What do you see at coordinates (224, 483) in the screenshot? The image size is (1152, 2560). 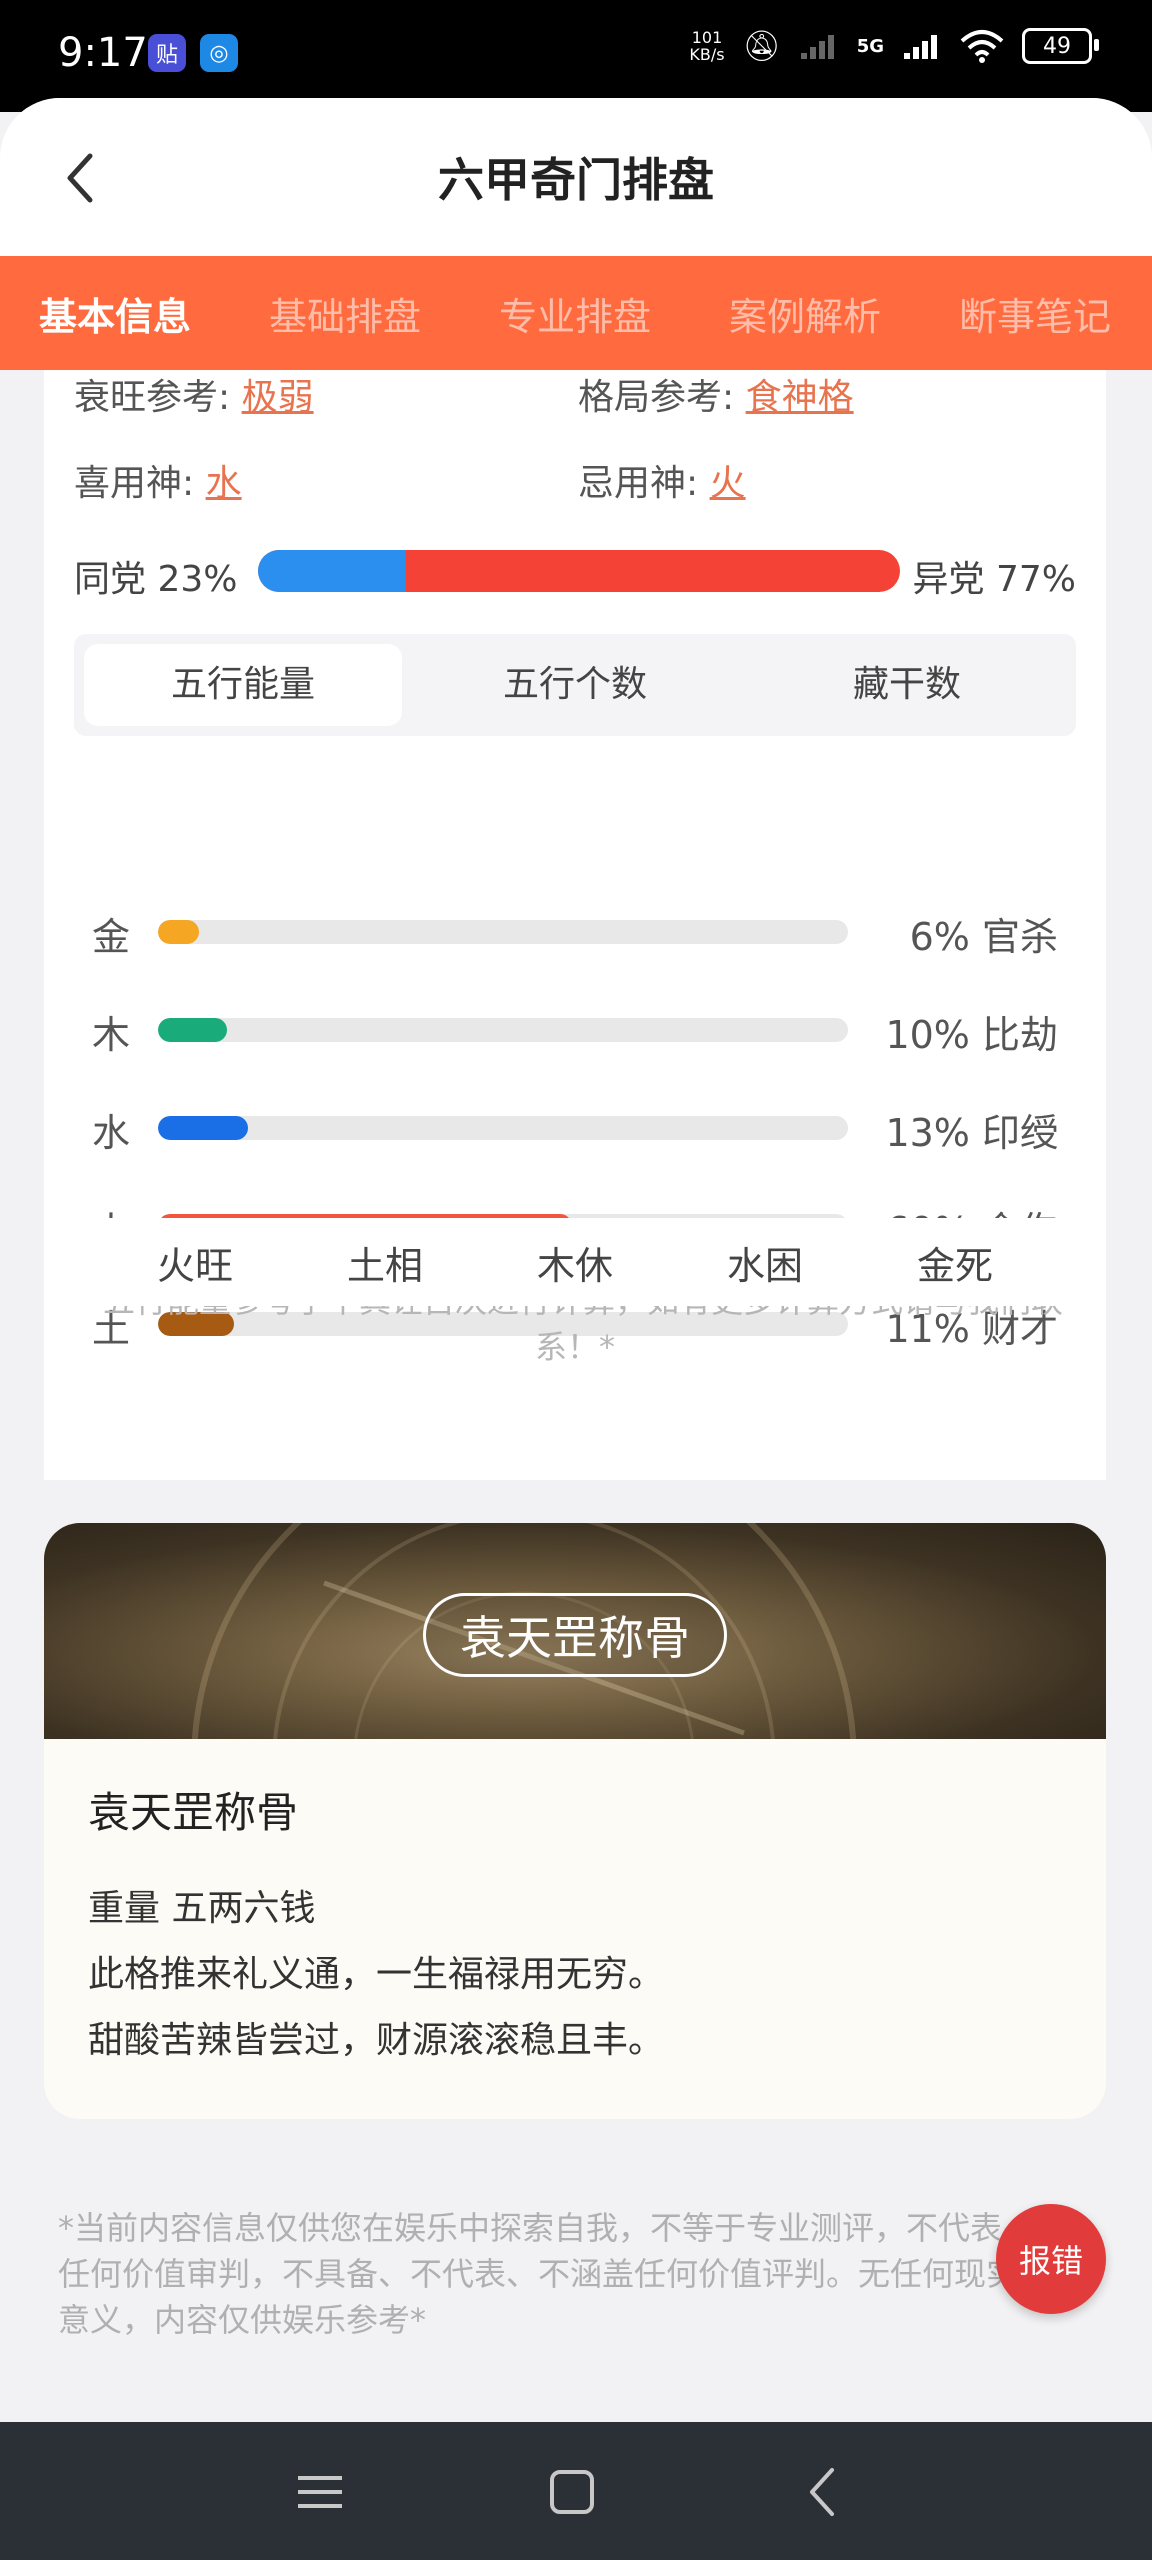 I see `favorable-value-link: 水` at bounding box center [224, 483].